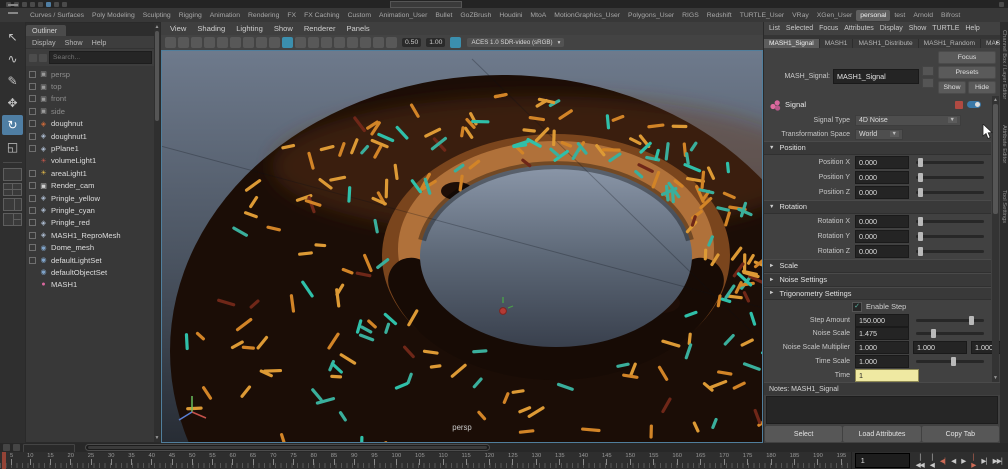 The width and height of the screenshot is (1008, 469). I want to click on noise-scale-field: 1.475, so click(882, 334).